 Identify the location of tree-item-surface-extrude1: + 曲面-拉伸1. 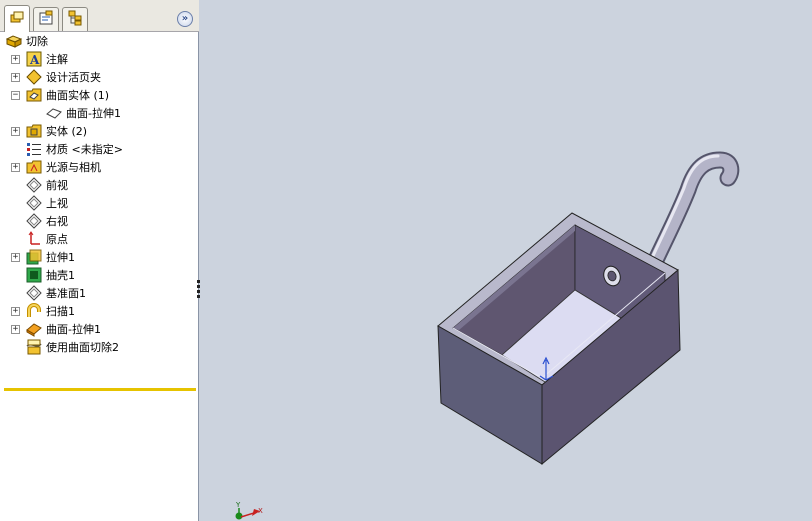
(99, 329).